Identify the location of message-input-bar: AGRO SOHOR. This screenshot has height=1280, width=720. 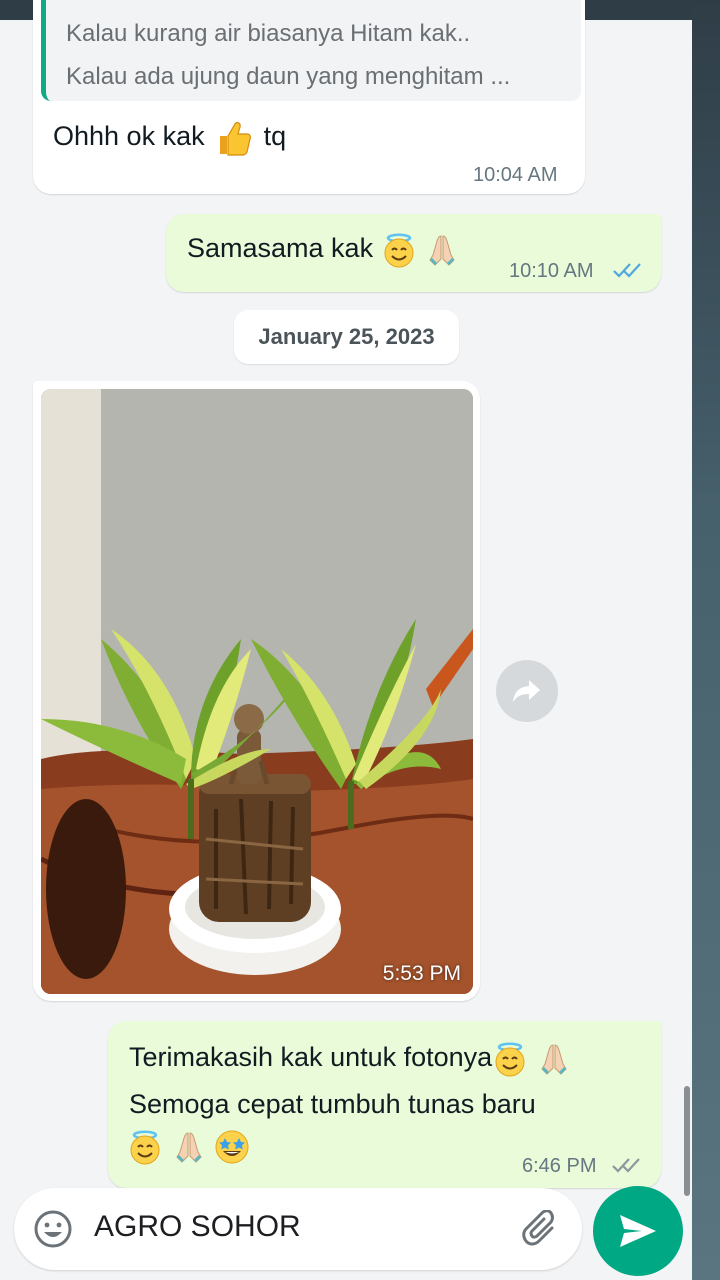
(298, 1229).